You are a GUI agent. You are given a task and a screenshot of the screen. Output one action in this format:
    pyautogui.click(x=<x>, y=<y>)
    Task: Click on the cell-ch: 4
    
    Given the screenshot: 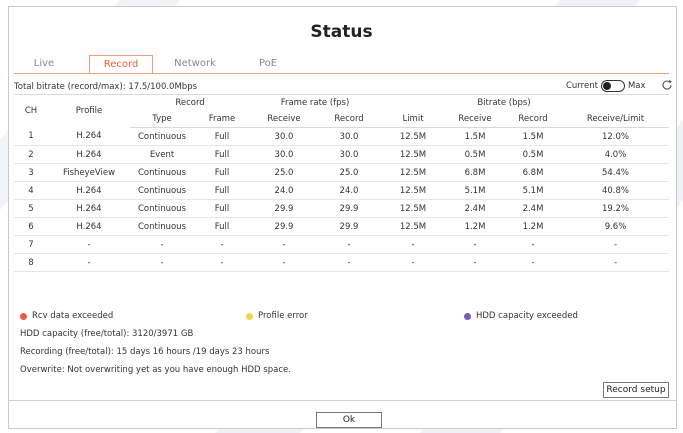 What is the action you would take?
    pyautogui.click(x=31, y=190)
    